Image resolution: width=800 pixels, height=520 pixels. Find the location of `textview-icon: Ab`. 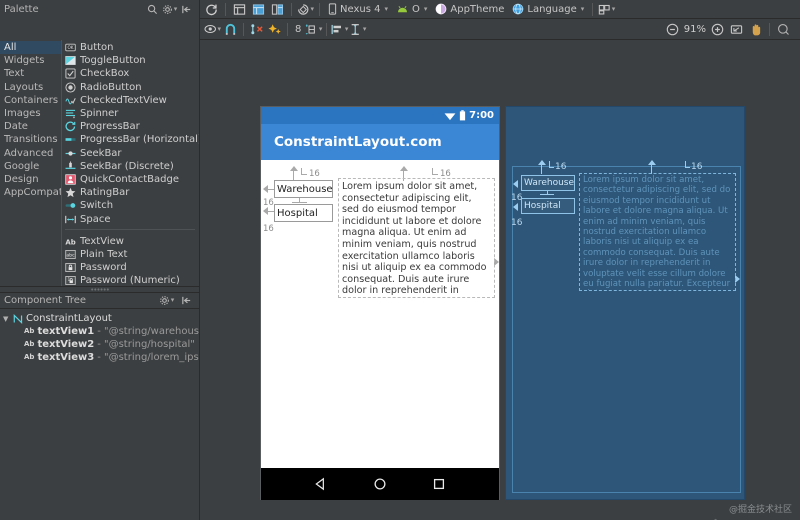

textview-icon: Ab is located at coordinates (29, 344).